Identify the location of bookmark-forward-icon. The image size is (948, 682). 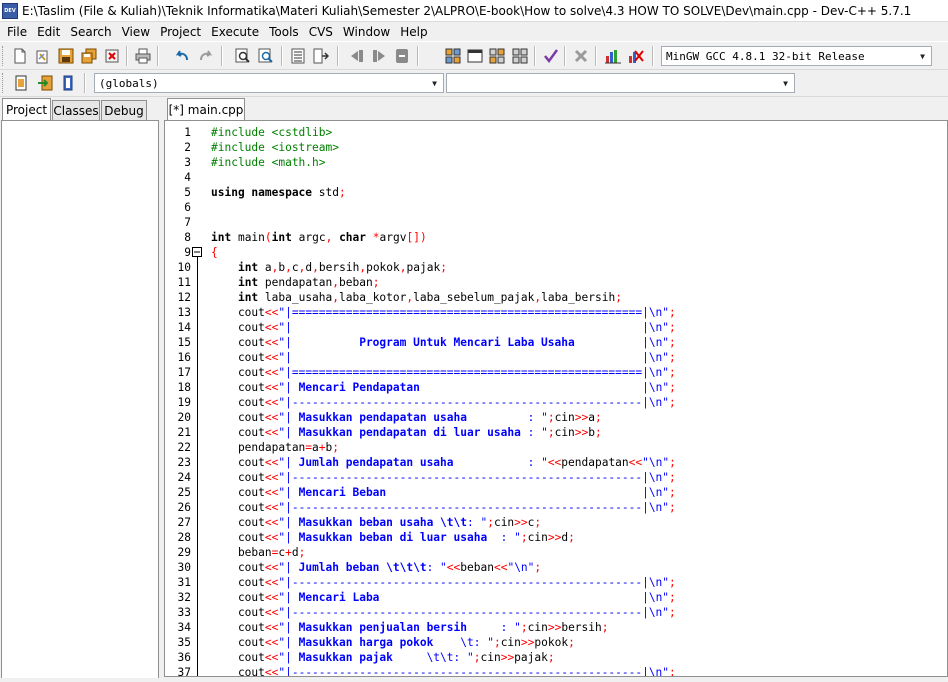
(379, 56).